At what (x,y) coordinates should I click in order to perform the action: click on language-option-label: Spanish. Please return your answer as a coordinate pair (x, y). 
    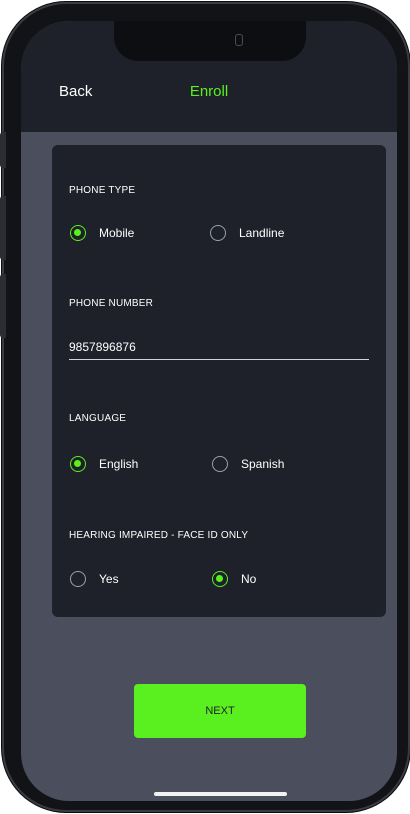
    Looking at the image, I should click on (263, 464).